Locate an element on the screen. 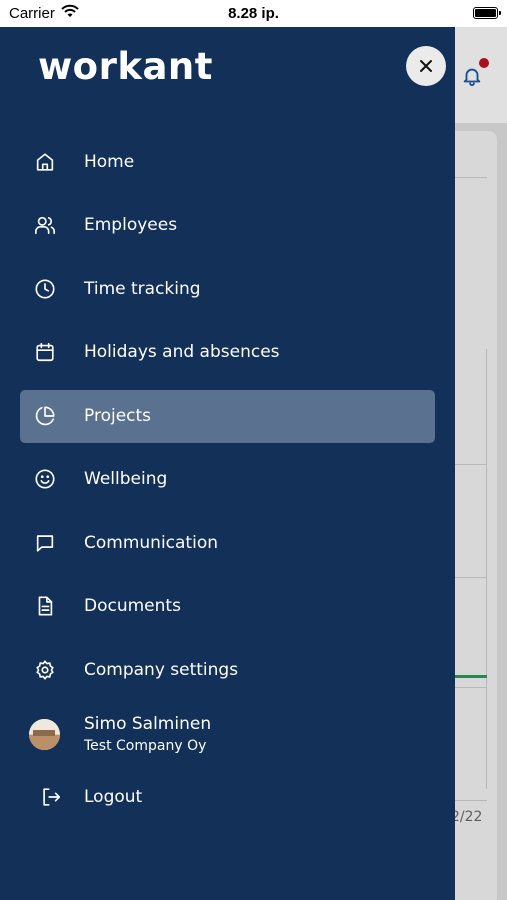 The width and height of the screenshot is (507, 900). nav-label: Time tracking is located at coordinates (142, 289).